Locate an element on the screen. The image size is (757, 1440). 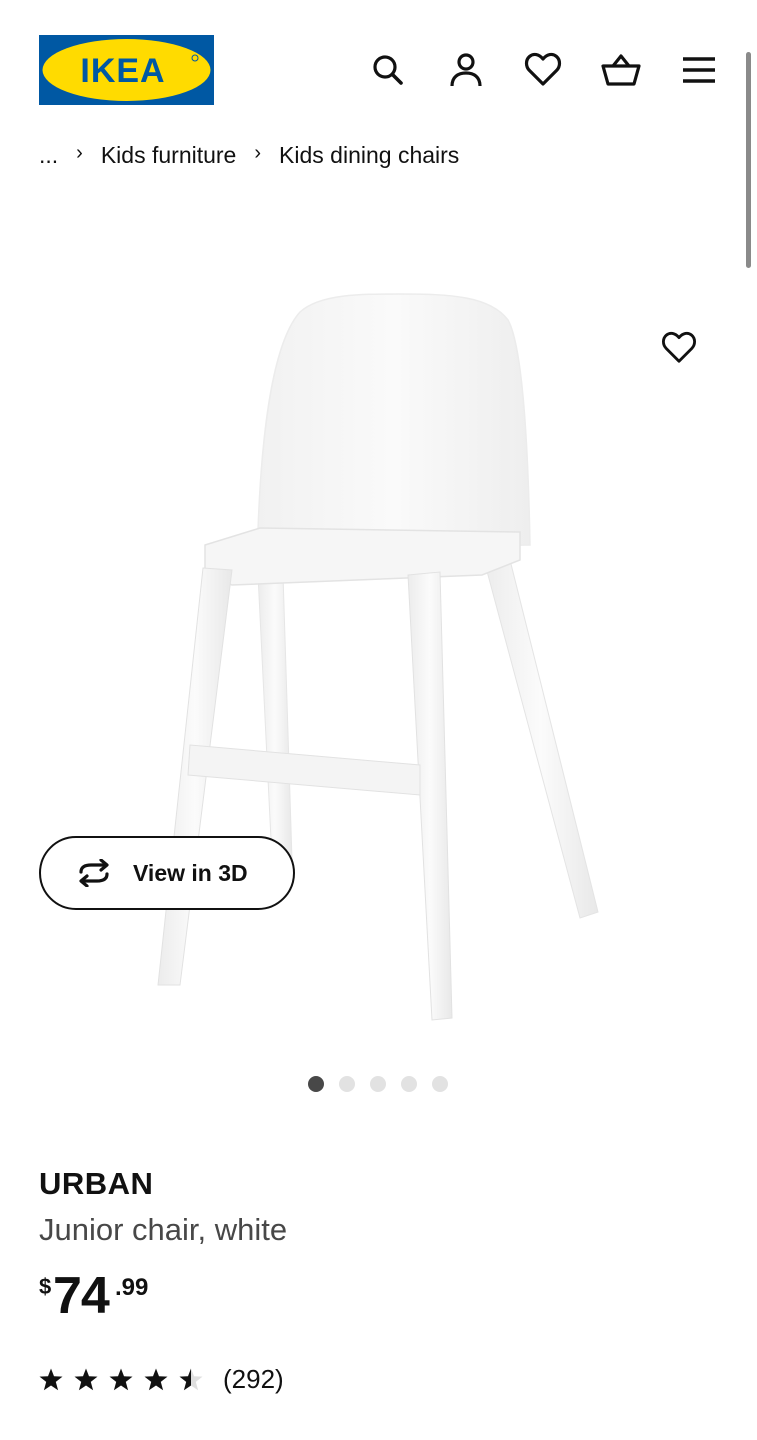
gallery-pagination is located at coordinates (378, 1084).